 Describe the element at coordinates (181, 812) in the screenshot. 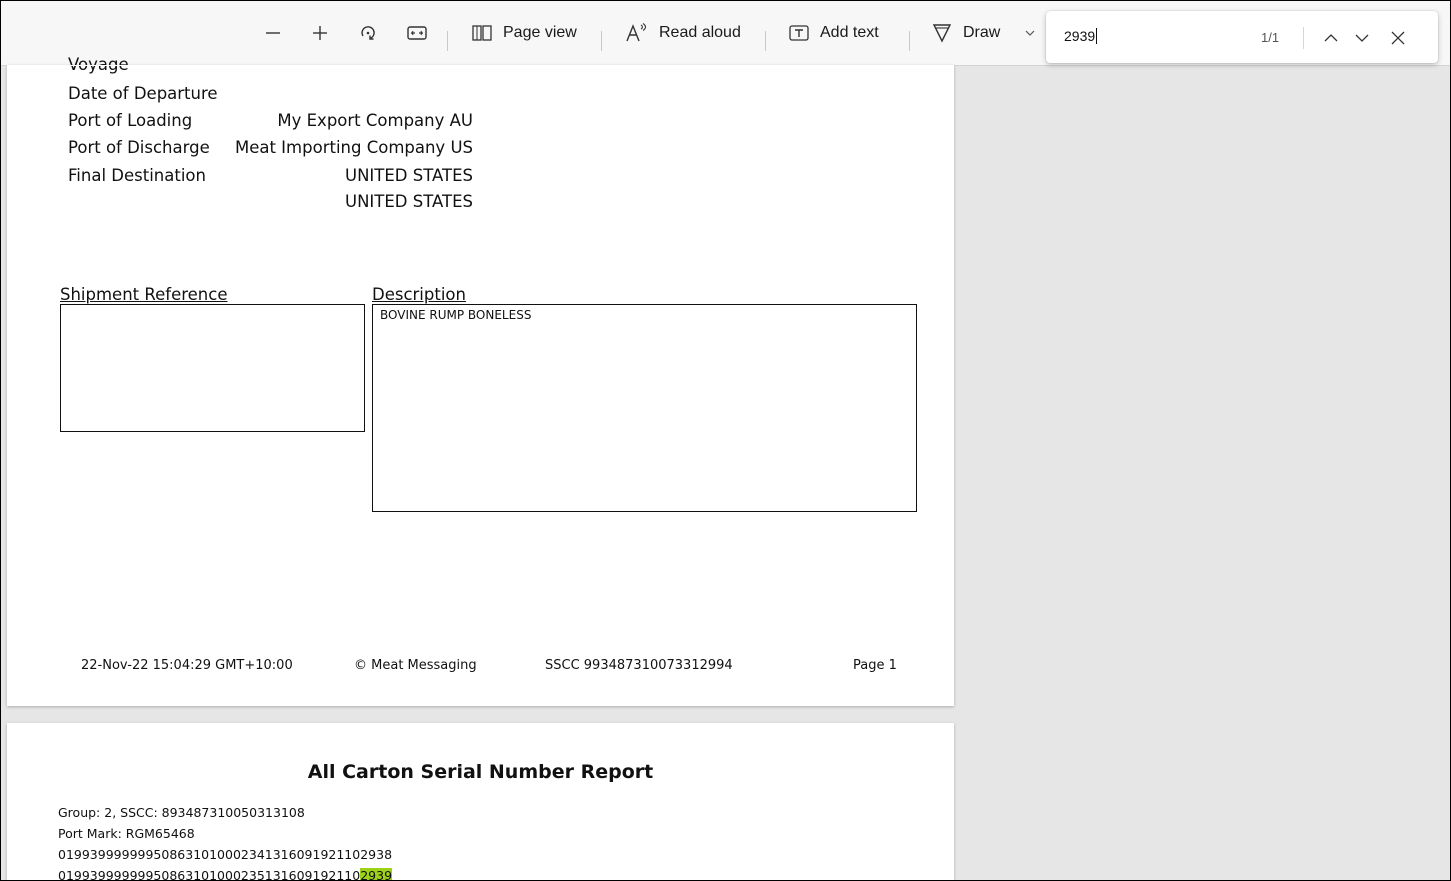

I see `group-line: Group: 2, SSCC: 893487310050313108` at that location.